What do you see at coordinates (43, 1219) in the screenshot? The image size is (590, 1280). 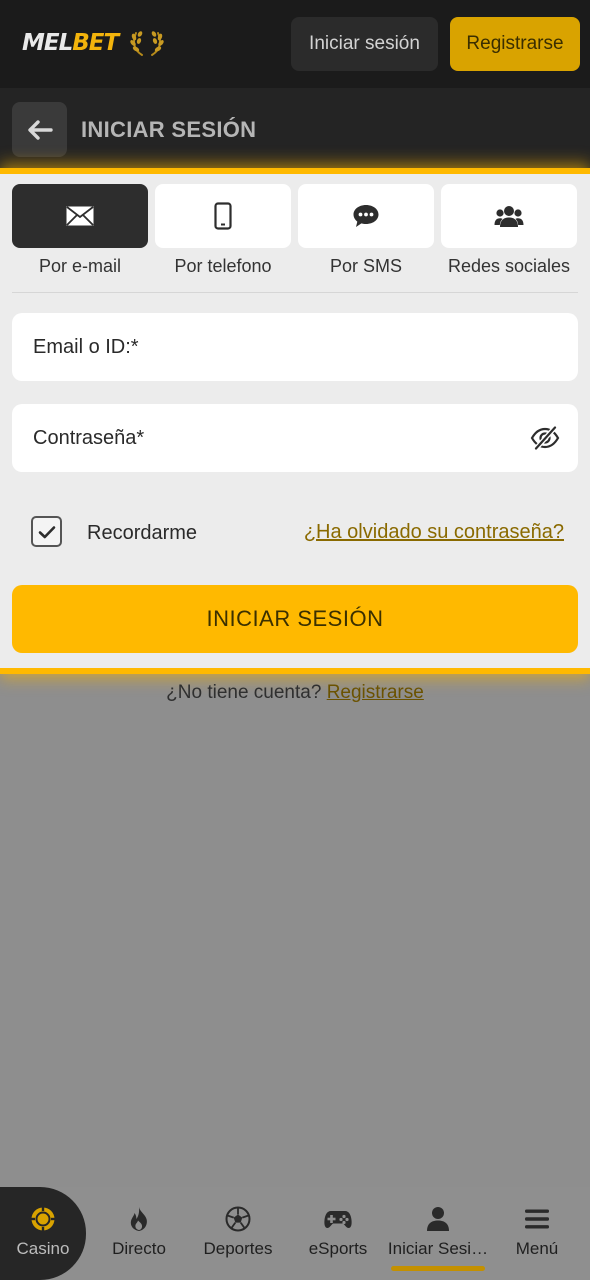 I see `casino-chip-icon` at bounding box center [43, 1219].